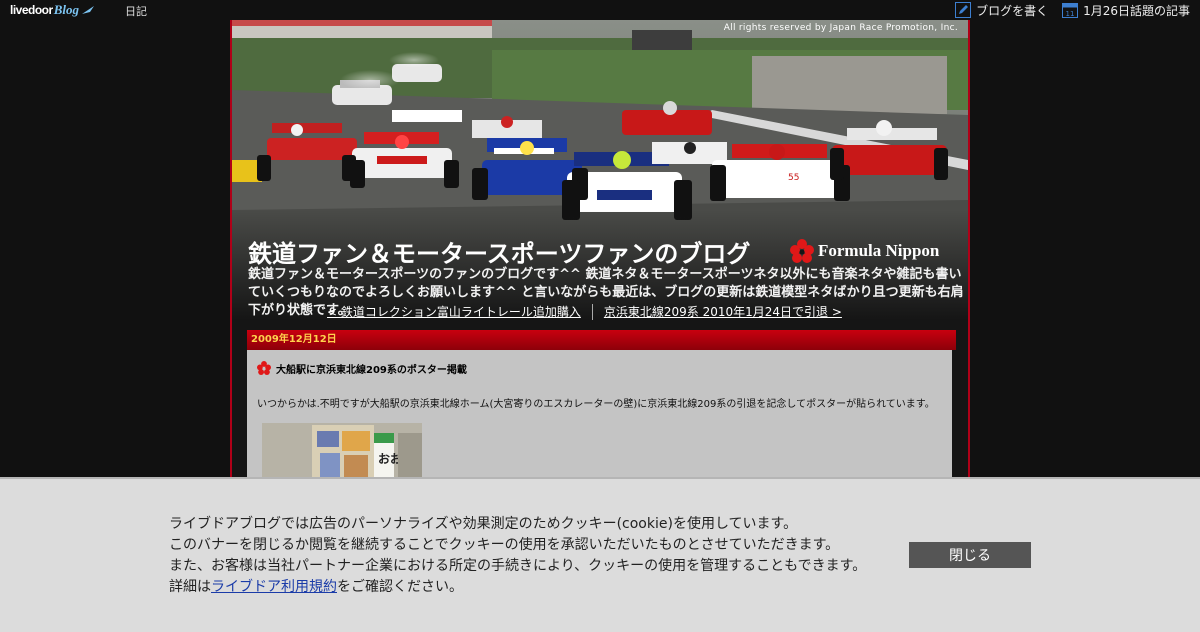 The image size is (1200, 632). I want to click on flower-icon, so click(264, 368).